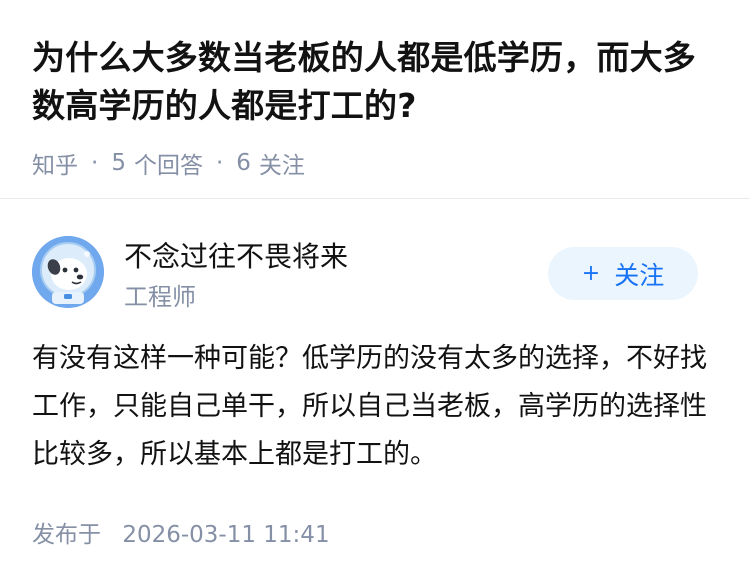 The width and height of the screenshot is (750, 586). I want to click on astronaut-dog-avatar-icon, so click(68, 272).